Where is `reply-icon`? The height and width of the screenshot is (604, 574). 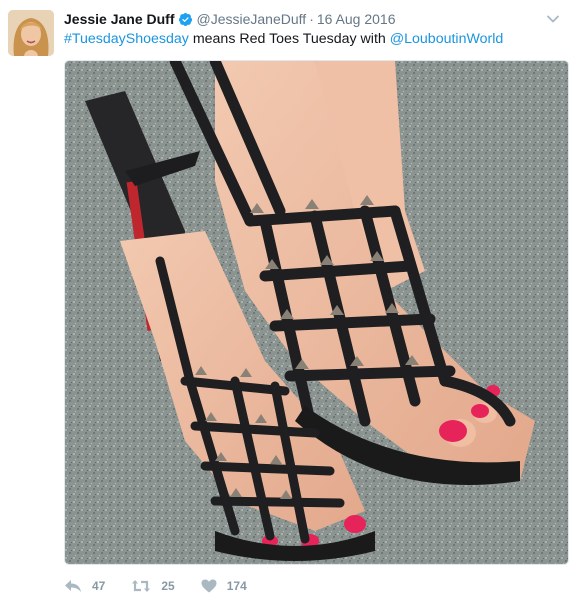
reply-icon is located at coordinates (73, 586).